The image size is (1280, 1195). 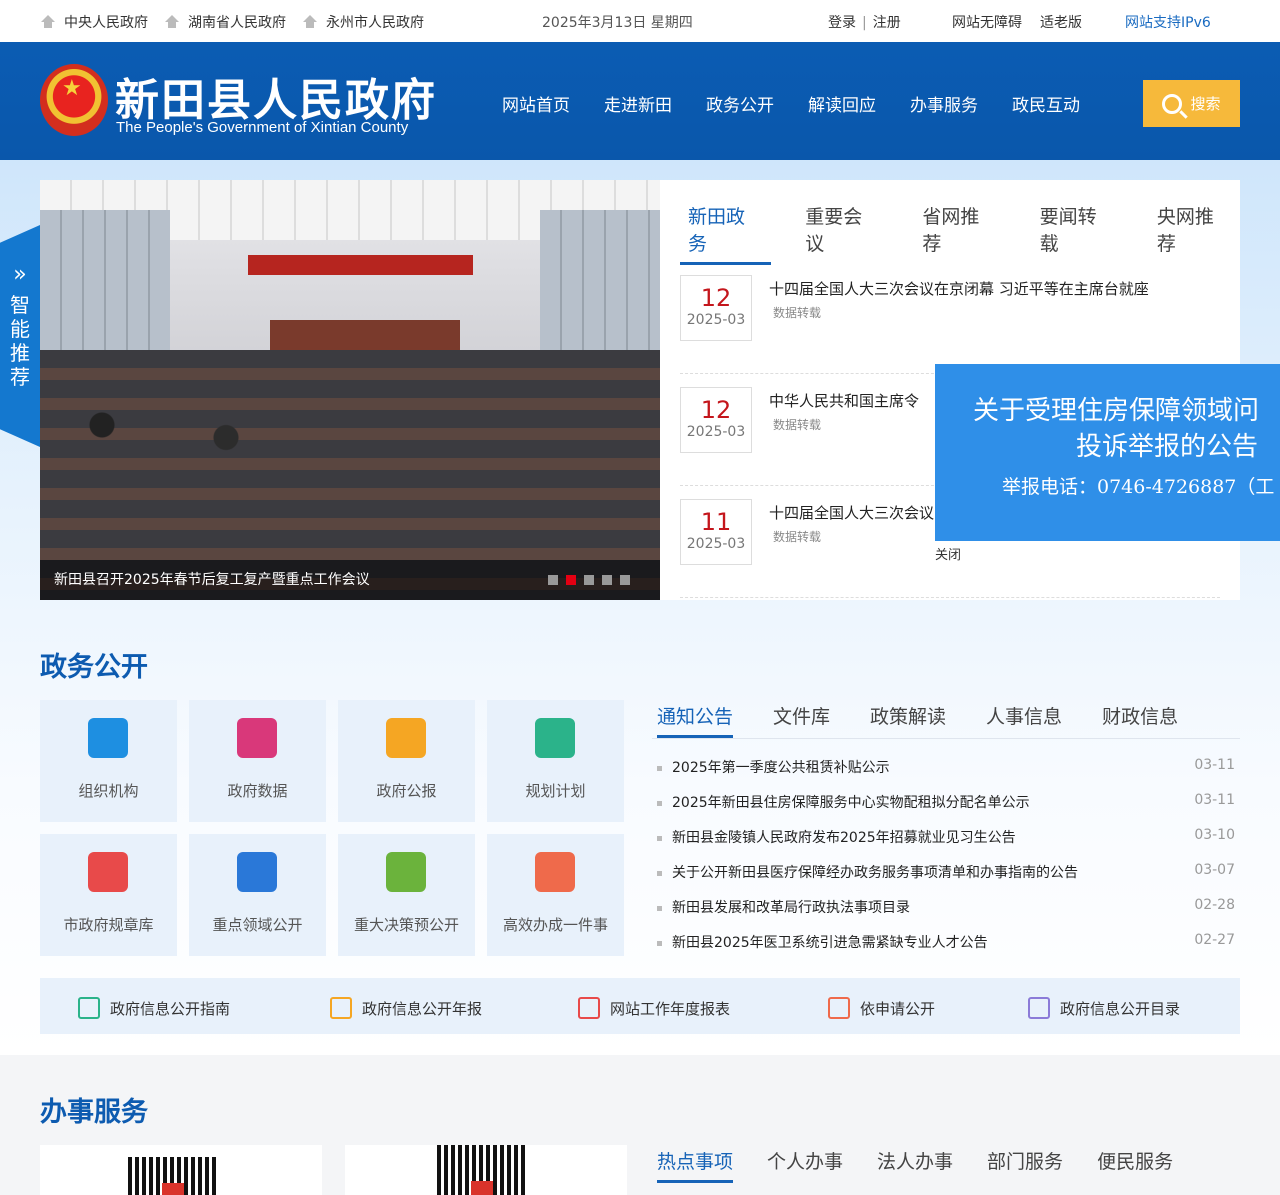 I want to click on star-book-icon, so click(x=108, y=872).